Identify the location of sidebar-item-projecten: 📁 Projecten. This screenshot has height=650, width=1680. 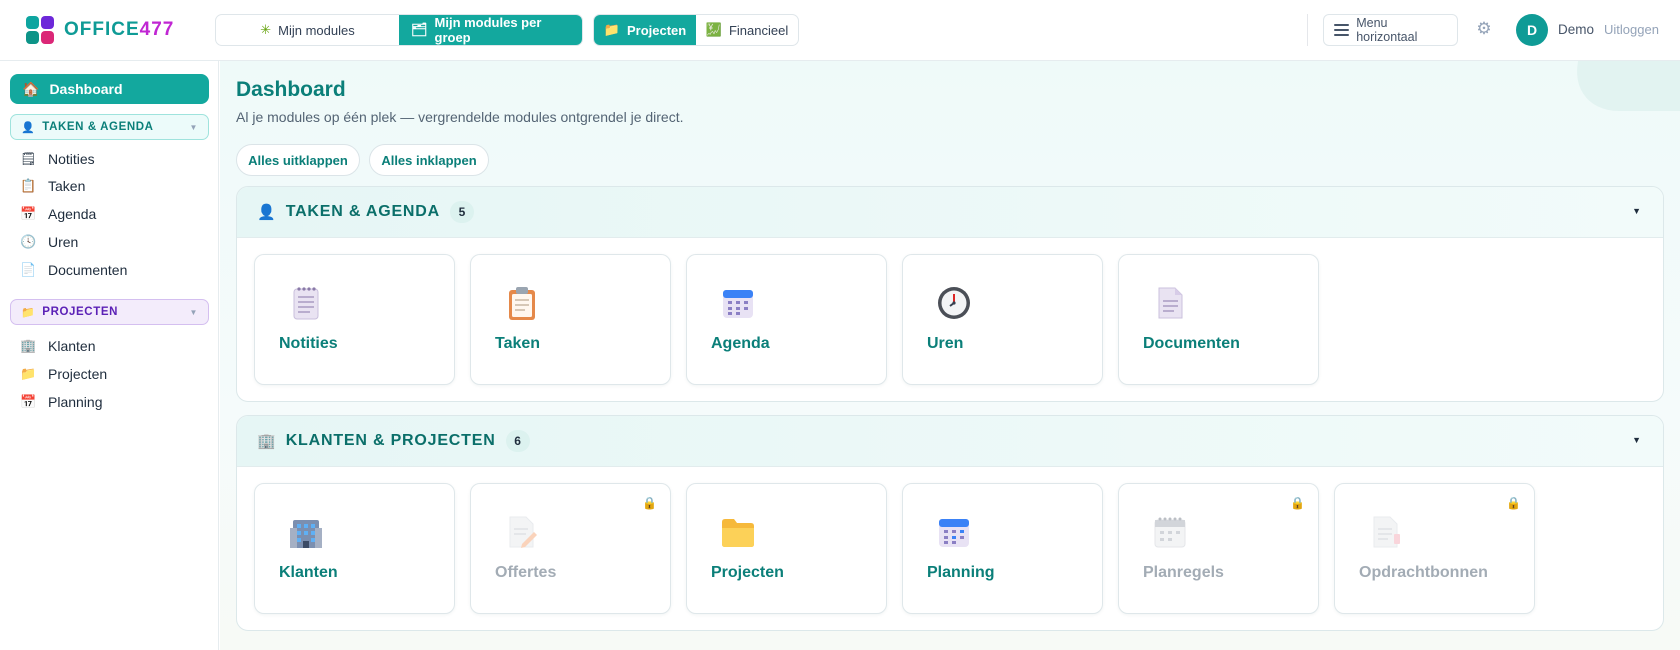
(63, 374).